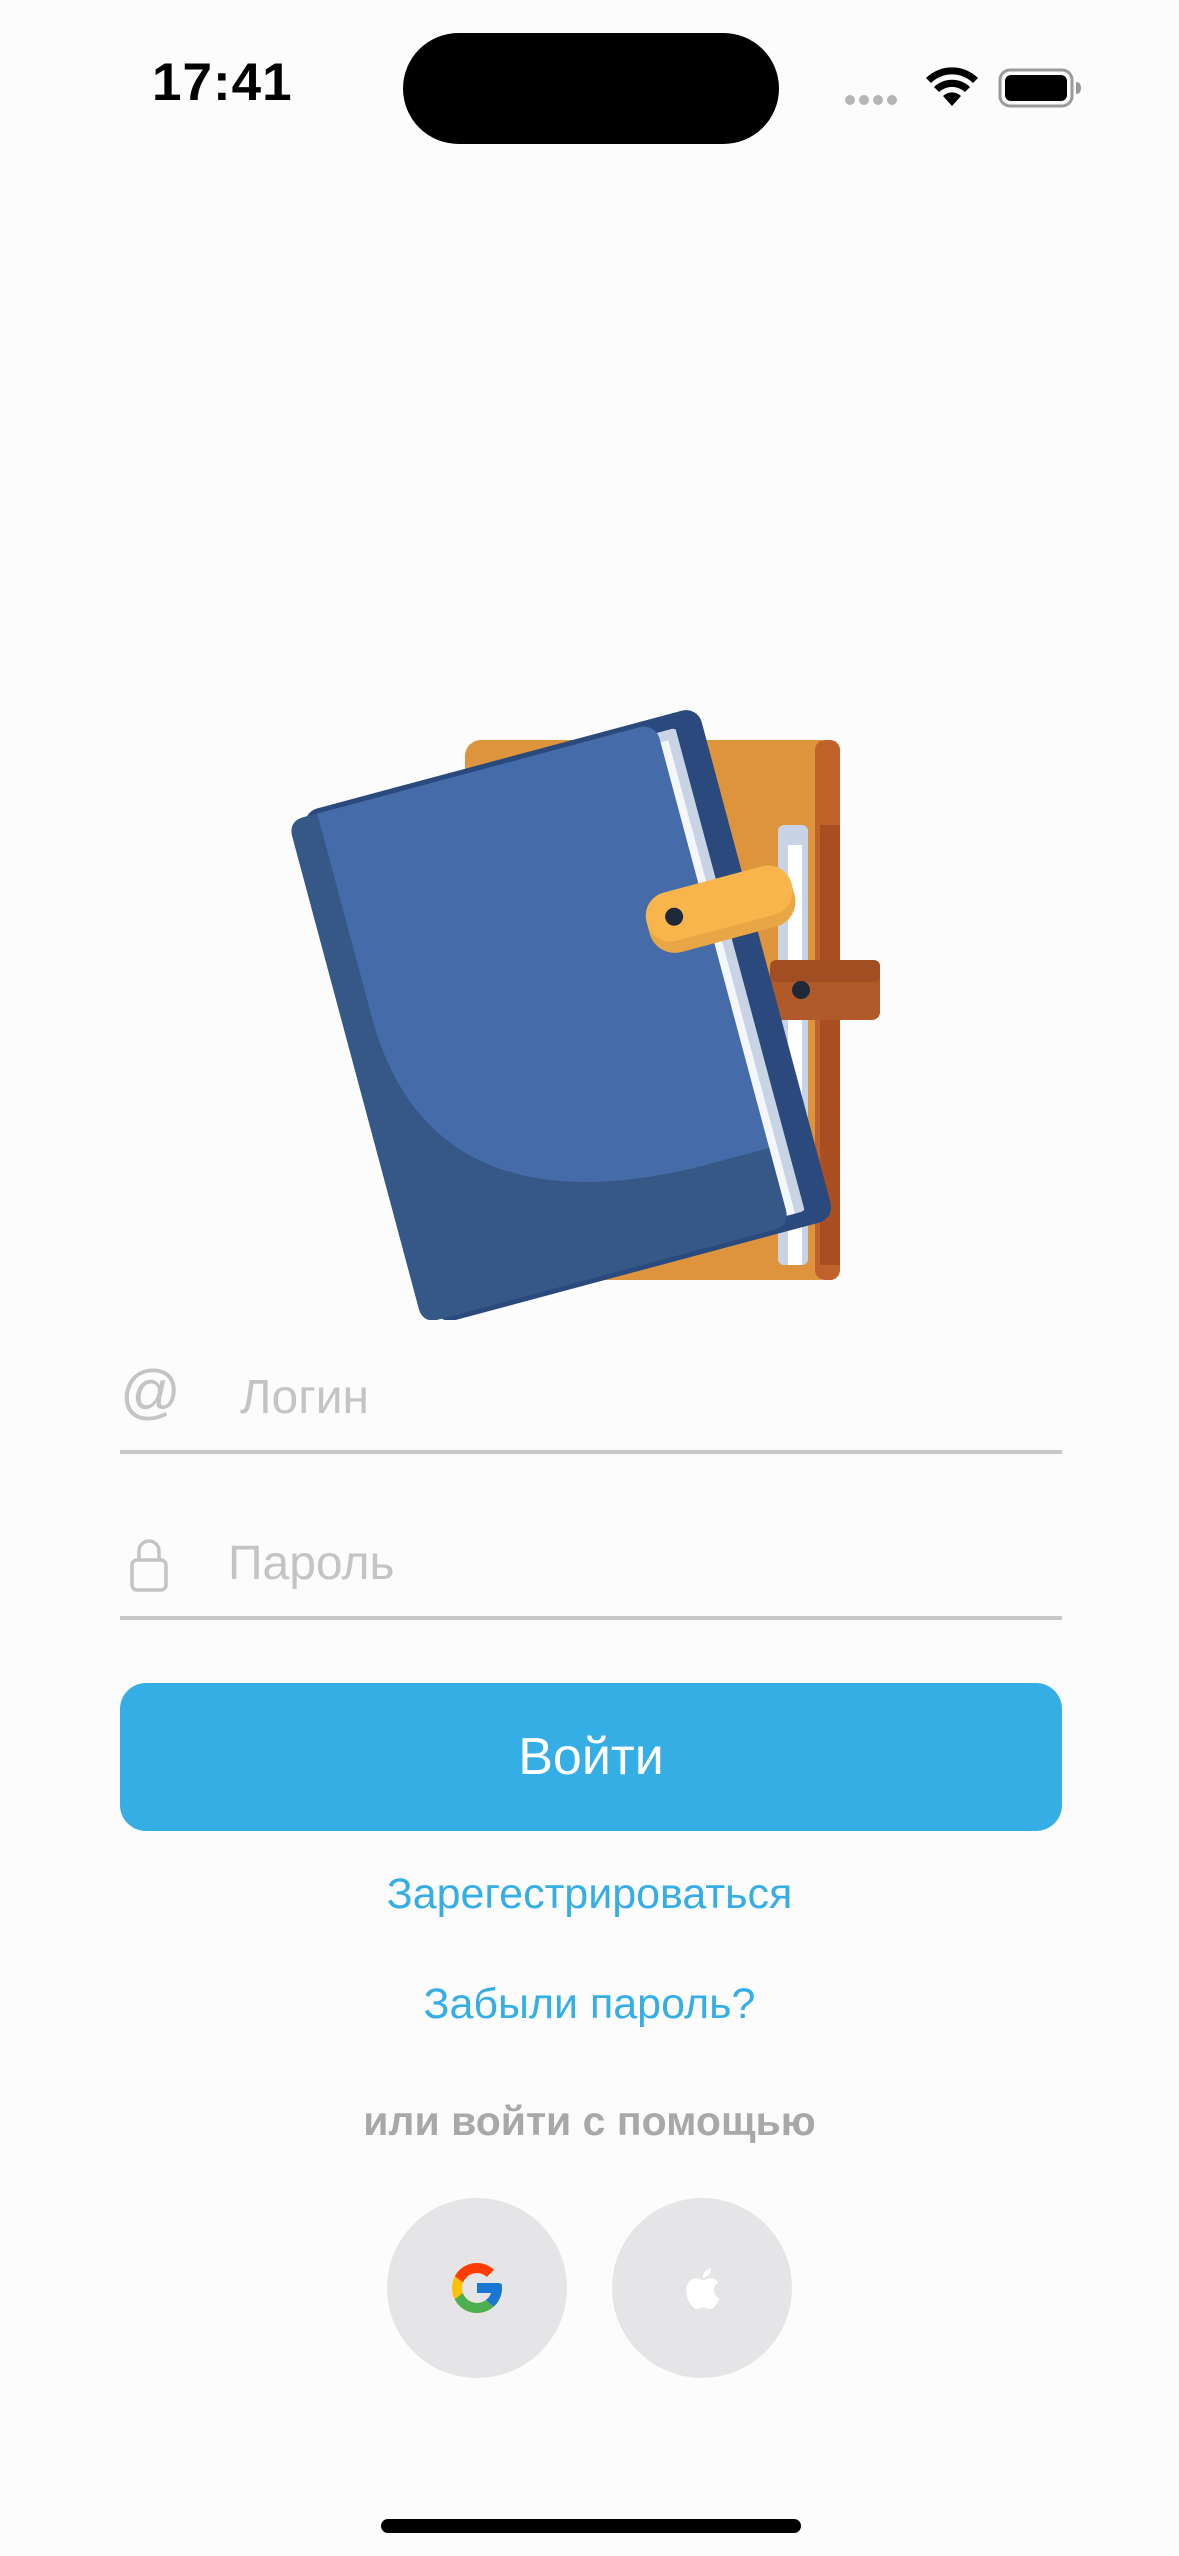  I want to click on apple-login-button, so click(702, 2288).